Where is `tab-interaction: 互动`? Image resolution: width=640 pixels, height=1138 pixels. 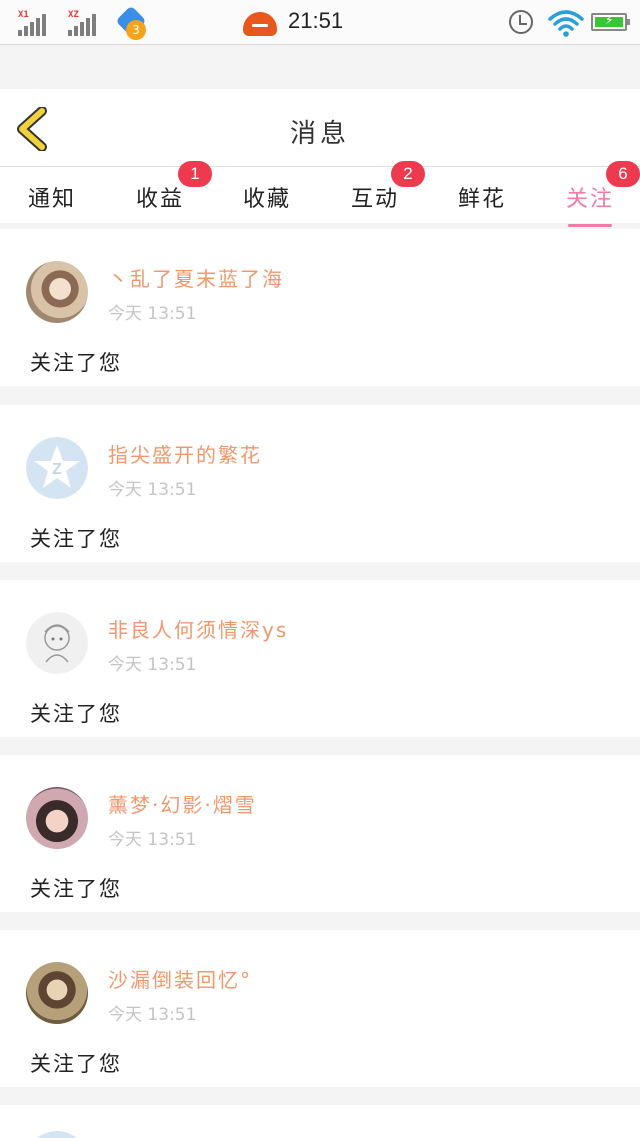 tab-interaction: 互动 is located at coordinates (375, 197).